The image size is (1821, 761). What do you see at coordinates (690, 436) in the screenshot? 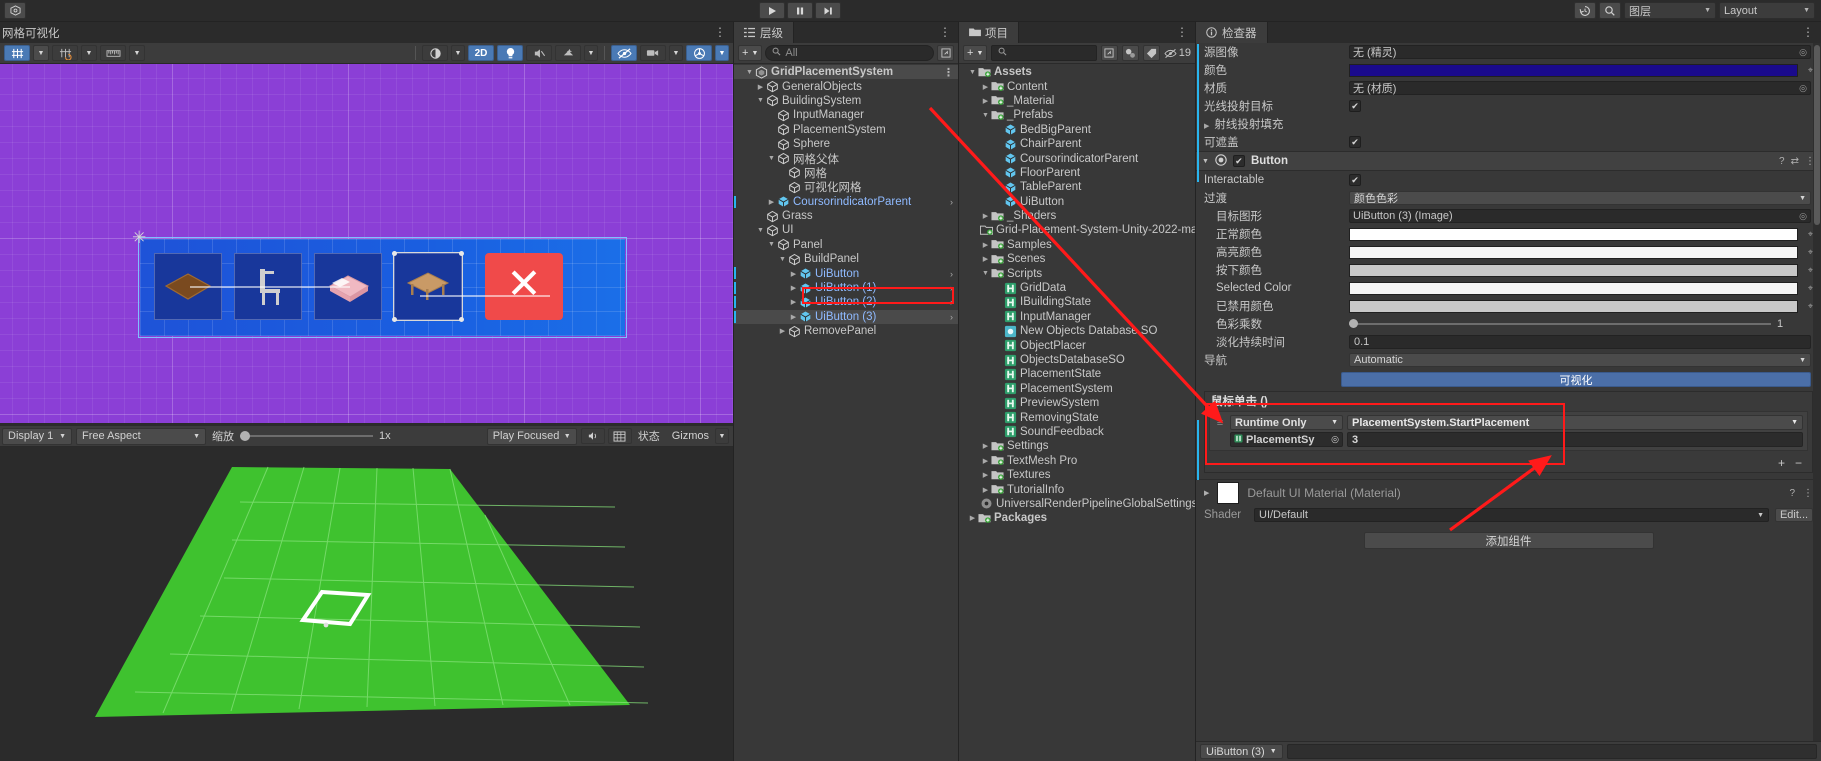
I see `gizmos-label: Gizmos` at bounding box center [690, 436].